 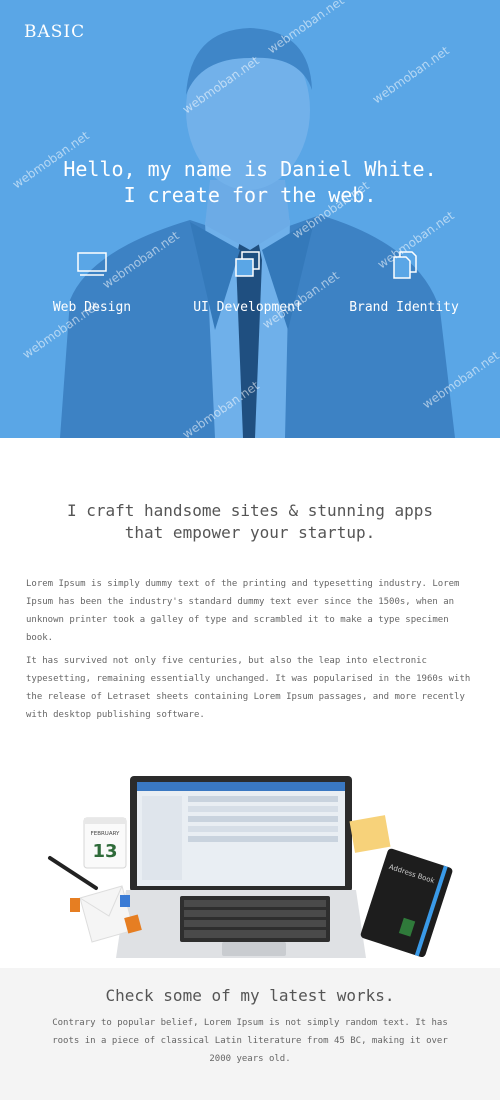 I want to click on service-brand-identity: Brand Identity, so click(x=404, y=282).